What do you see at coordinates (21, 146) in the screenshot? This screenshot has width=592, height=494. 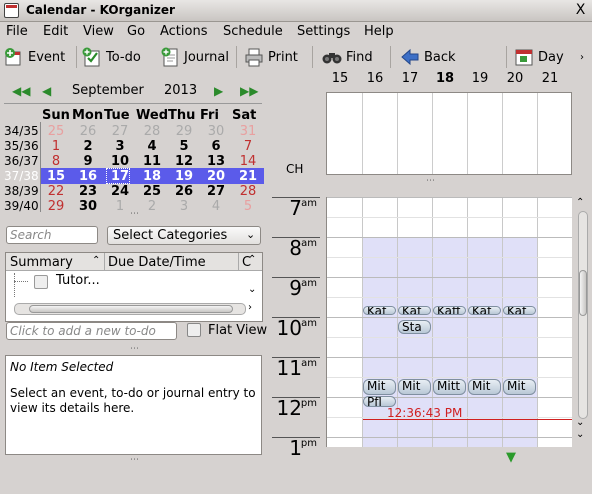 I see `week-number: 35/36` at bounding box center [21, 146].